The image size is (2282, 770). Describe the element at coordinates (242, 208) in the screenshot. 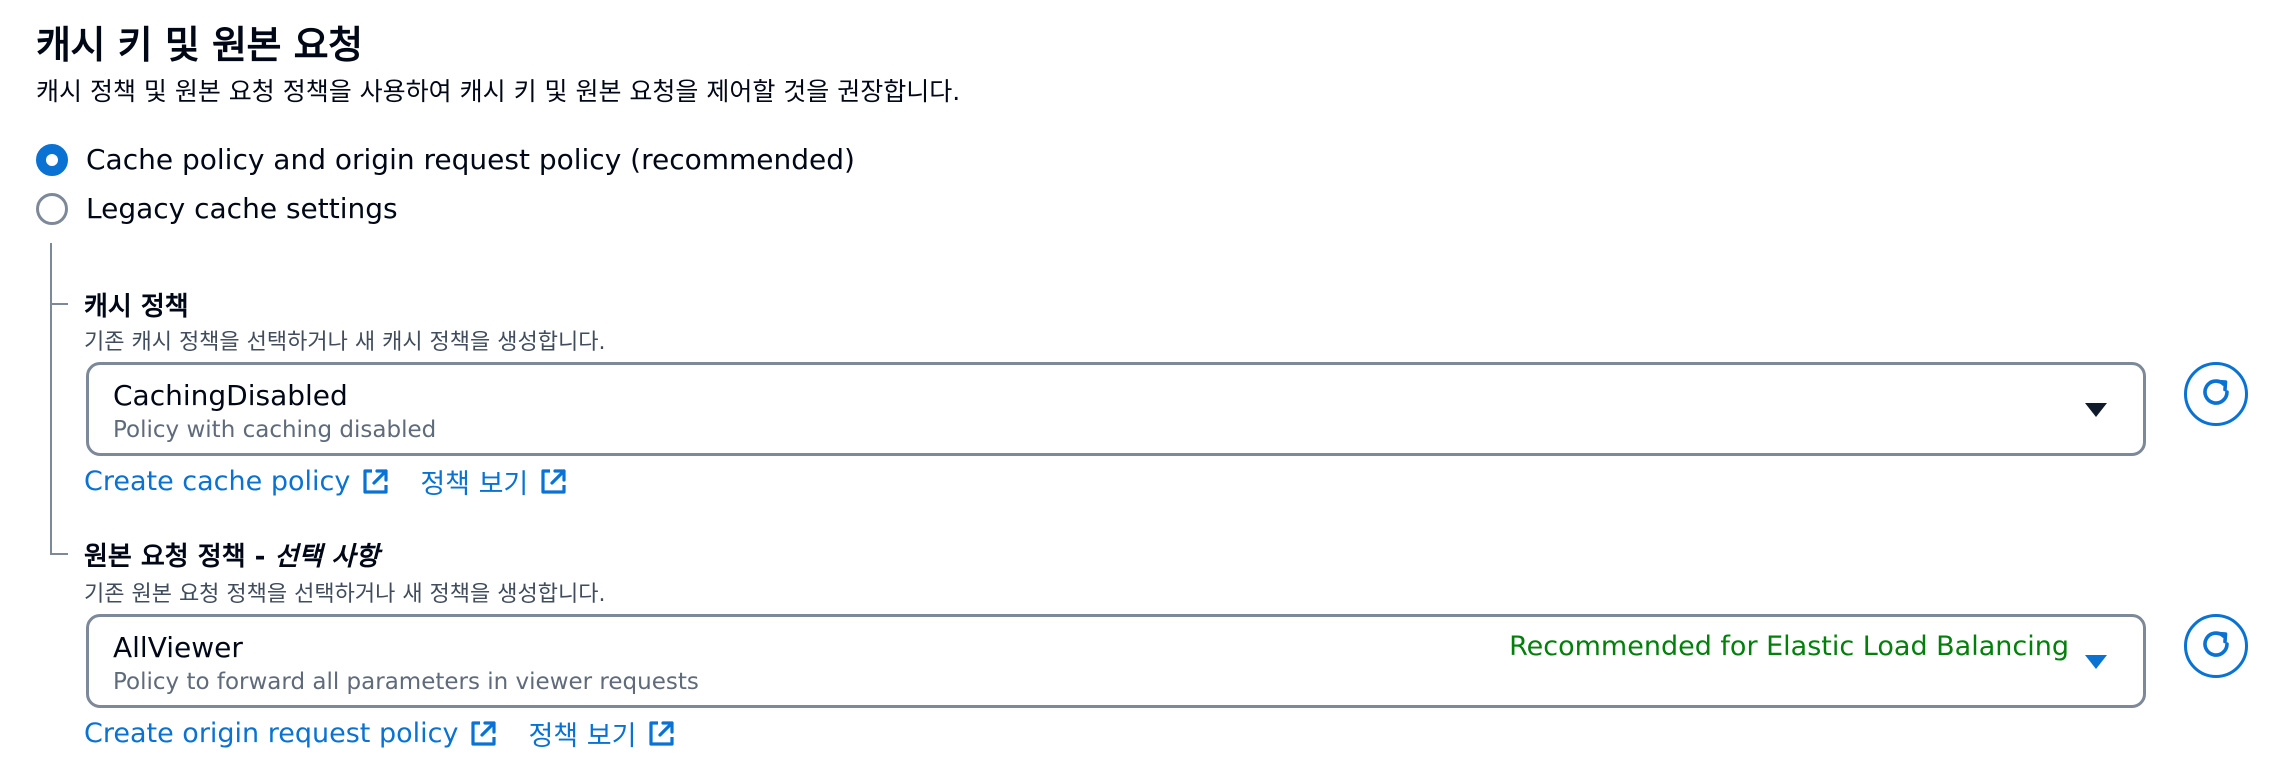

I see `radio-label: Legacy cache settings` at that location.